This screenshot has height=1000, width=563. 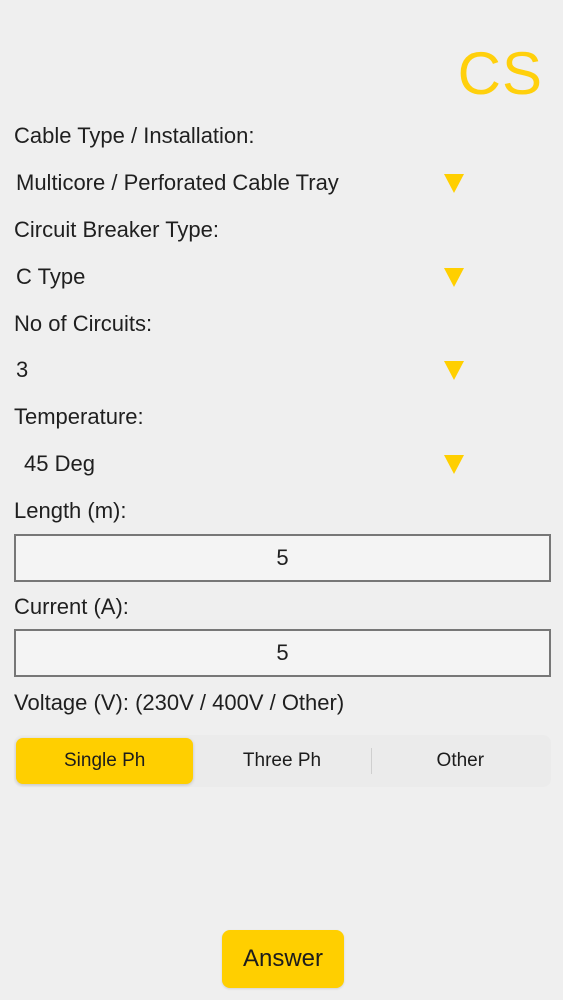 What do you see at coordinates (284, 277) in the screenshot?
I see `breaker-type-dropdown: C Type` at bounding box center [284, 277].